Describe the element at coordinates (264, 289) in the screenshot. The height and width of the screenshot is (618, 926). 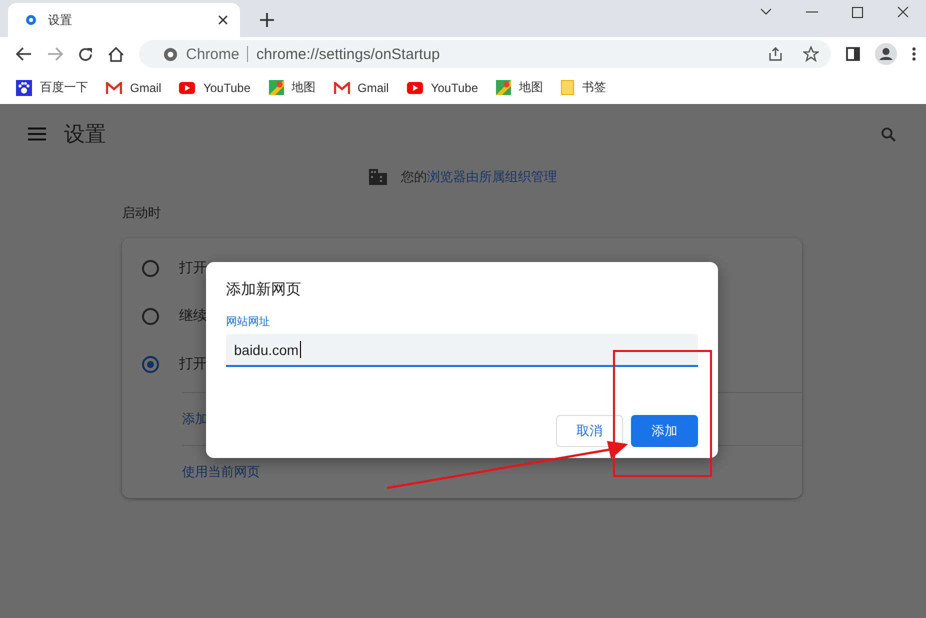
I see `dialog-title: 添加新网页` at that location.